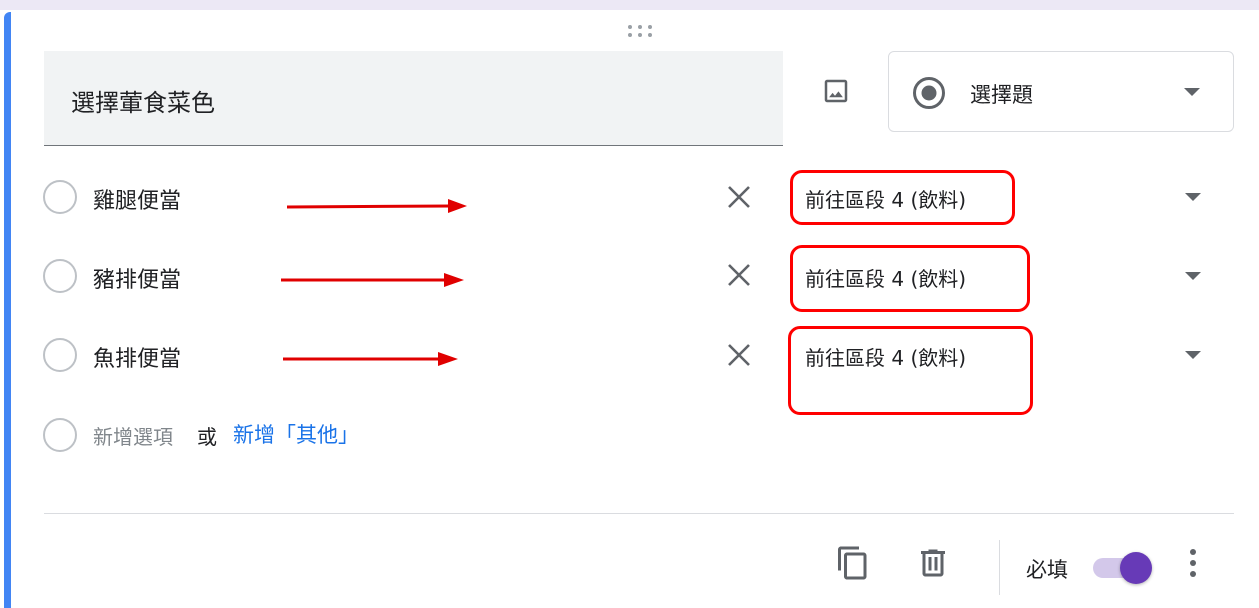 This screenshot has height=608, width=1259. What do you see at coordinates (143, 103) in the screenshot?
I see `question-title: 選擇葷食菜色` at bounding box center [143, 103].